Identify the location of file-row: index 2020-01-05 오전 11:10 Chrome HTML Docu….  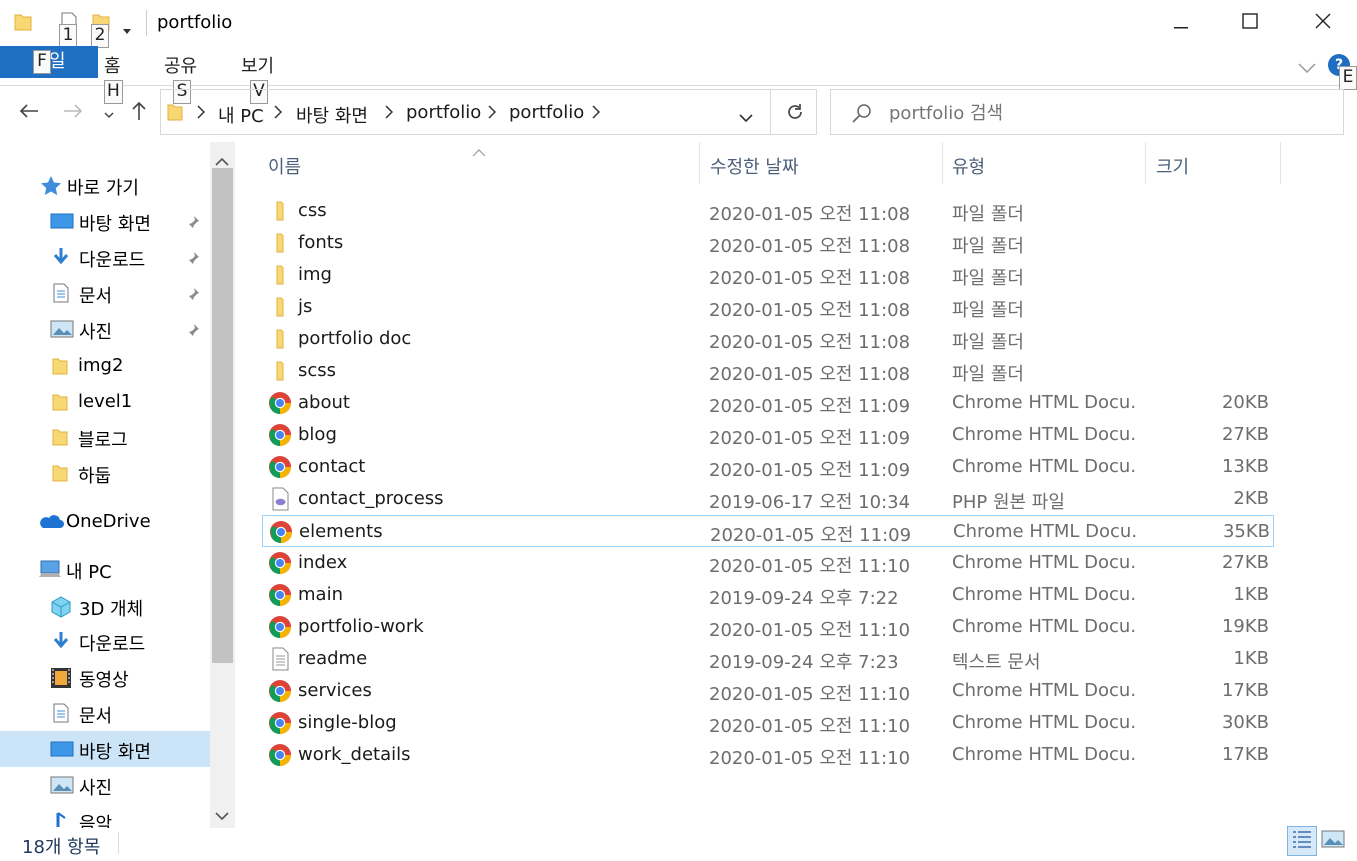
(768, 563).